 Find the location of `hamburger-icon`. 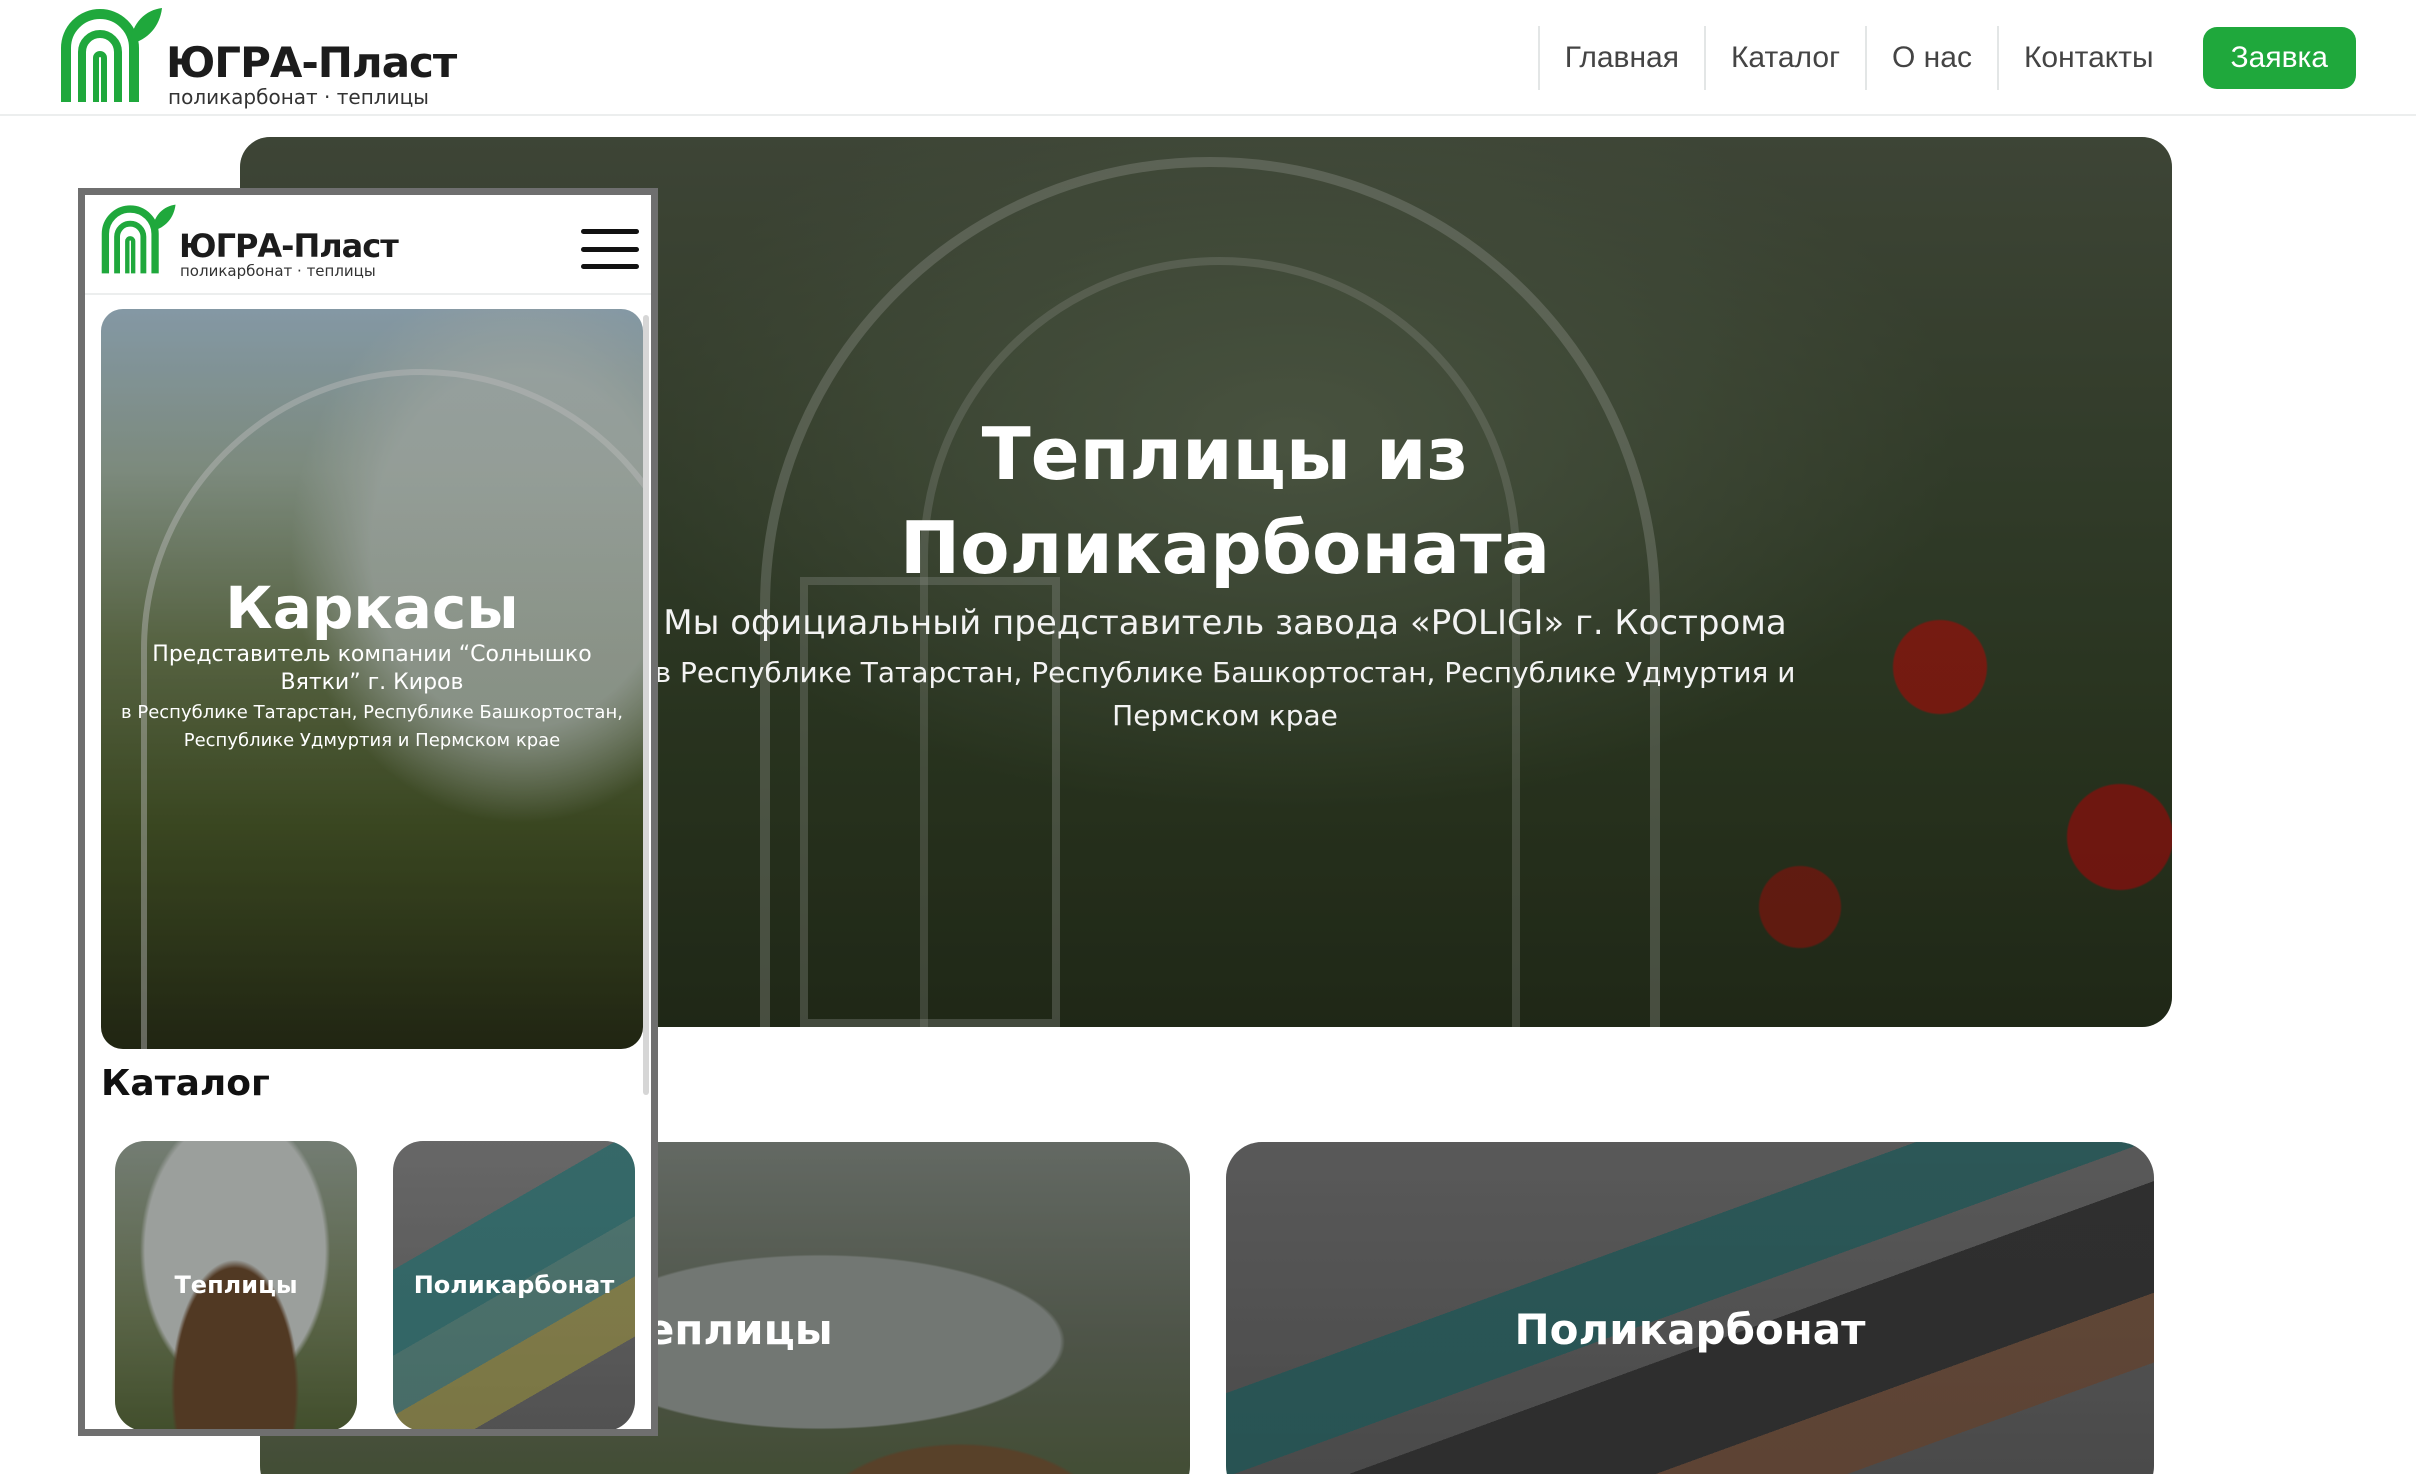

hamburger-icon is located at coordinates (610, 249).